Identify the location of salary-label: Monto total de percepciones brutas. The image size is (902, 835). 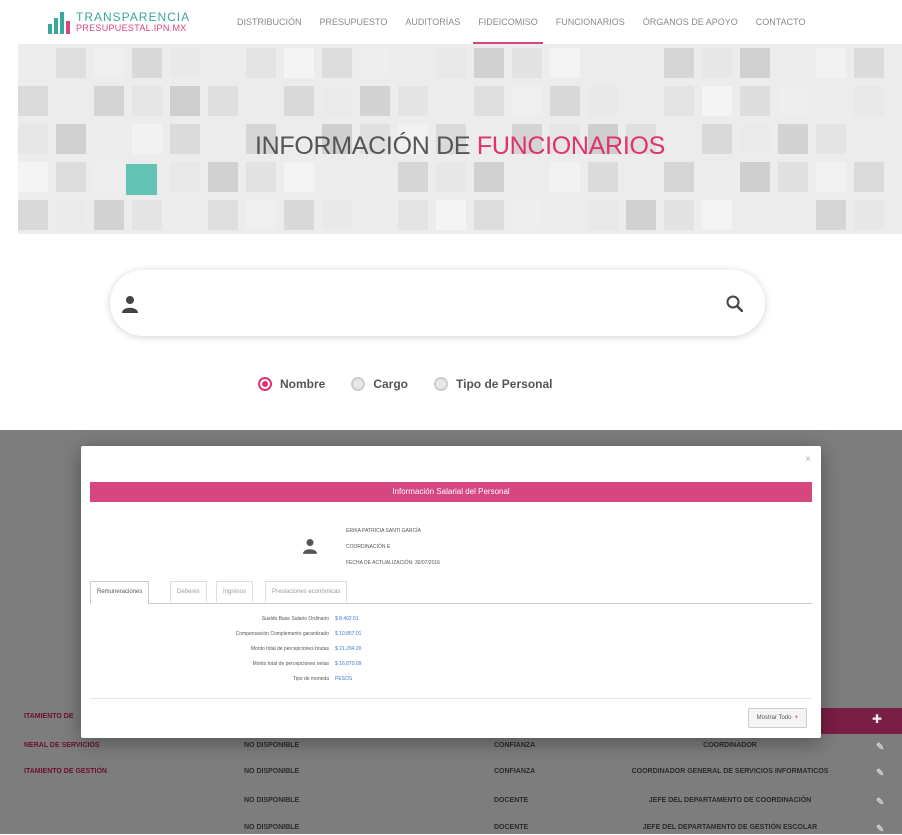
(289, 649).